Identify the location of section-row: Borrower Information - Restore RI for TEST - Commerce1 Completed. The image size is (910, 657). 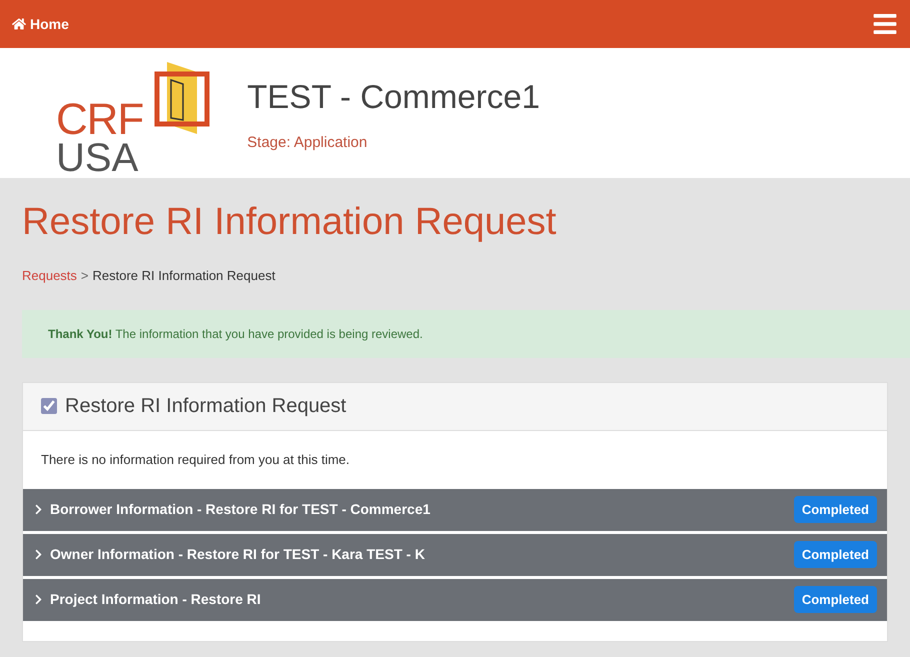
(455, 509).